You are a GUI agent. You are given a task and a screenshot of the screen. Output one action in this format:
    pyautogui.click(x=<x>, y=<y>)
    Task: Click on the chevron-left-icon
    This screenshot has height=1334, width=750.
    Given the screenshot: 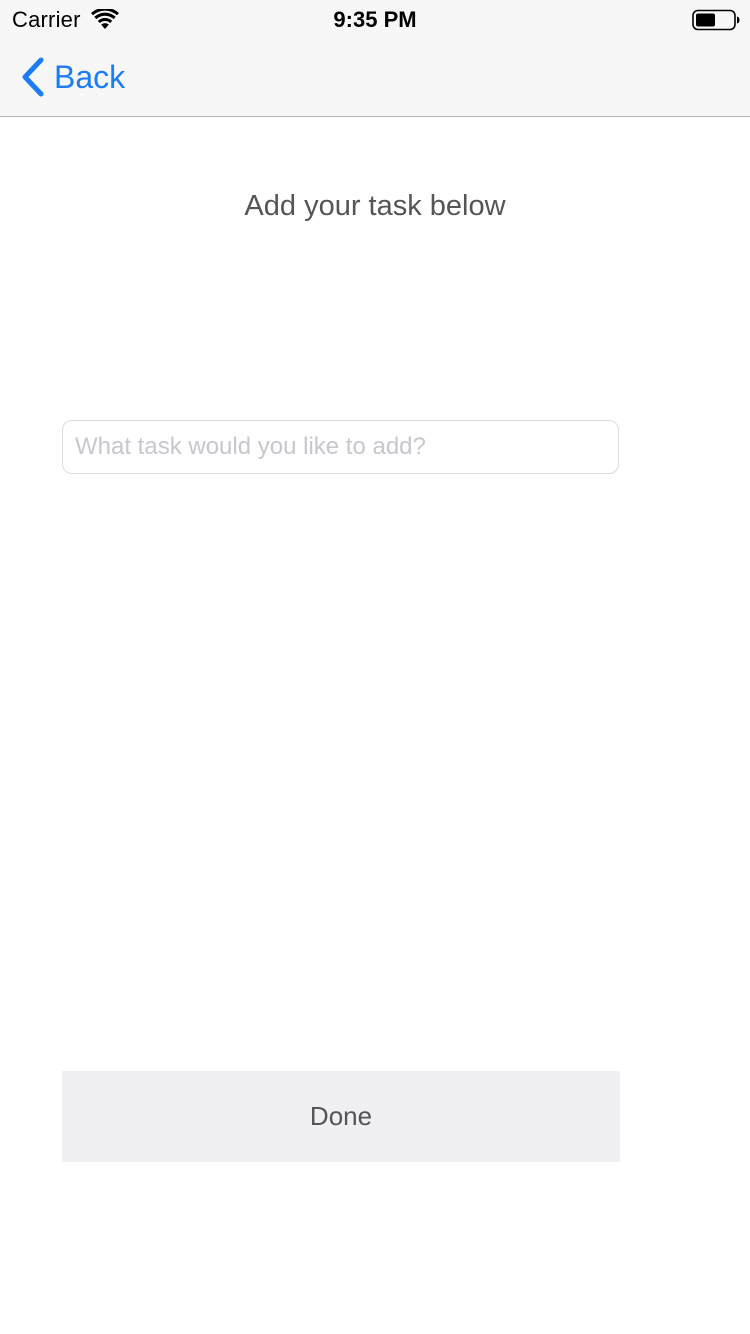 What is the action you would take?
    pyautogui.click(x=33, y=77)
    